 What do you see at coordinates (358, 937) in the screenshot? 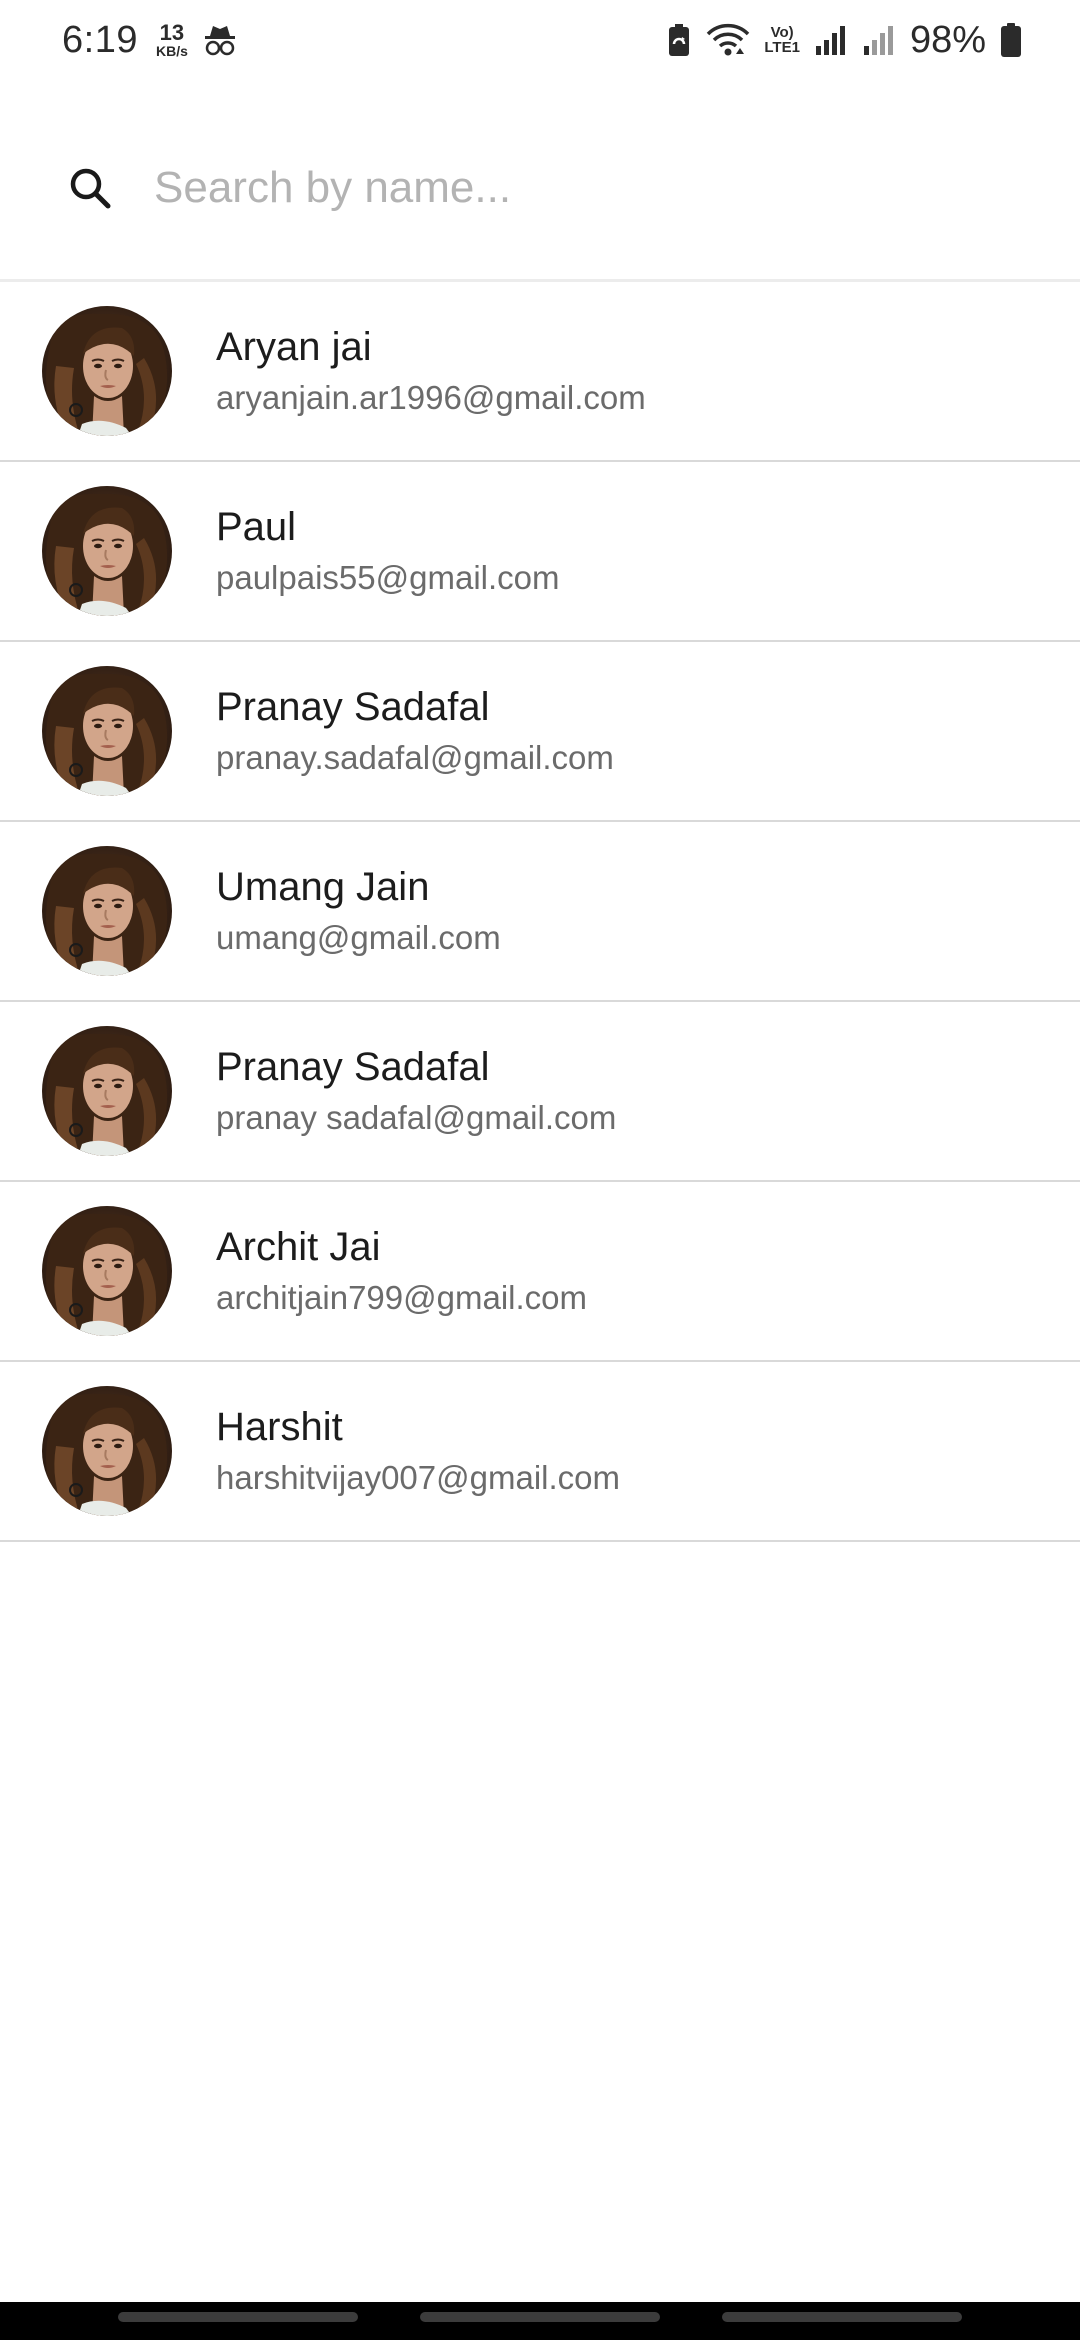
I see `contact-email: umang@gmail.com` at bounding box center [358, 937].